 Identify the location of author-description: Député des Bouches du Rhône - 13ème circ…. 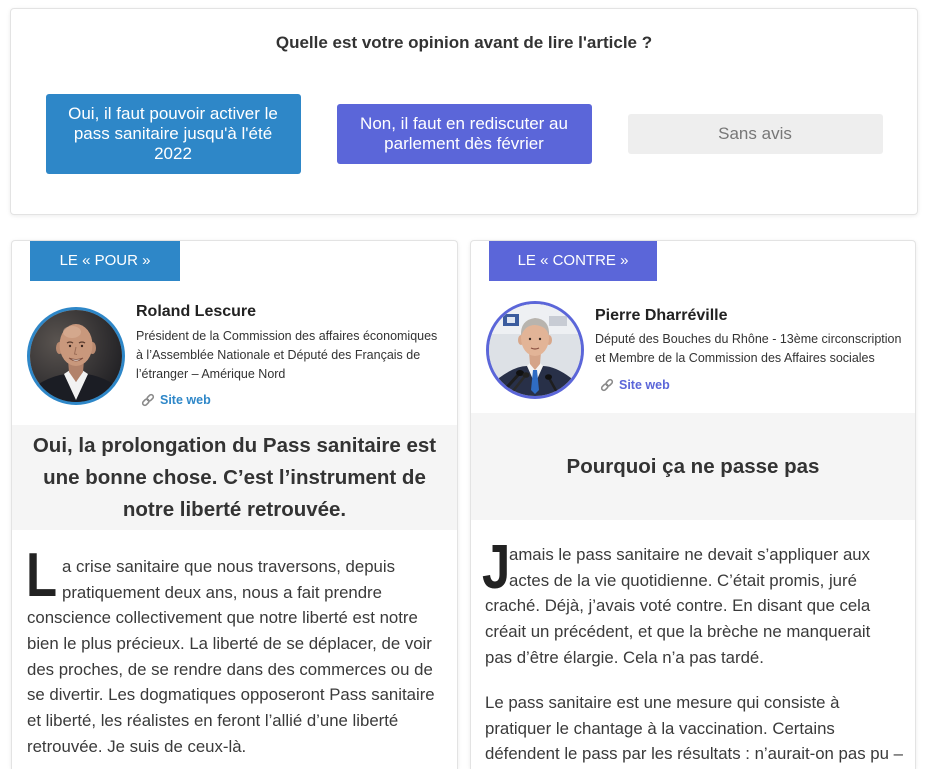
(748, 349).